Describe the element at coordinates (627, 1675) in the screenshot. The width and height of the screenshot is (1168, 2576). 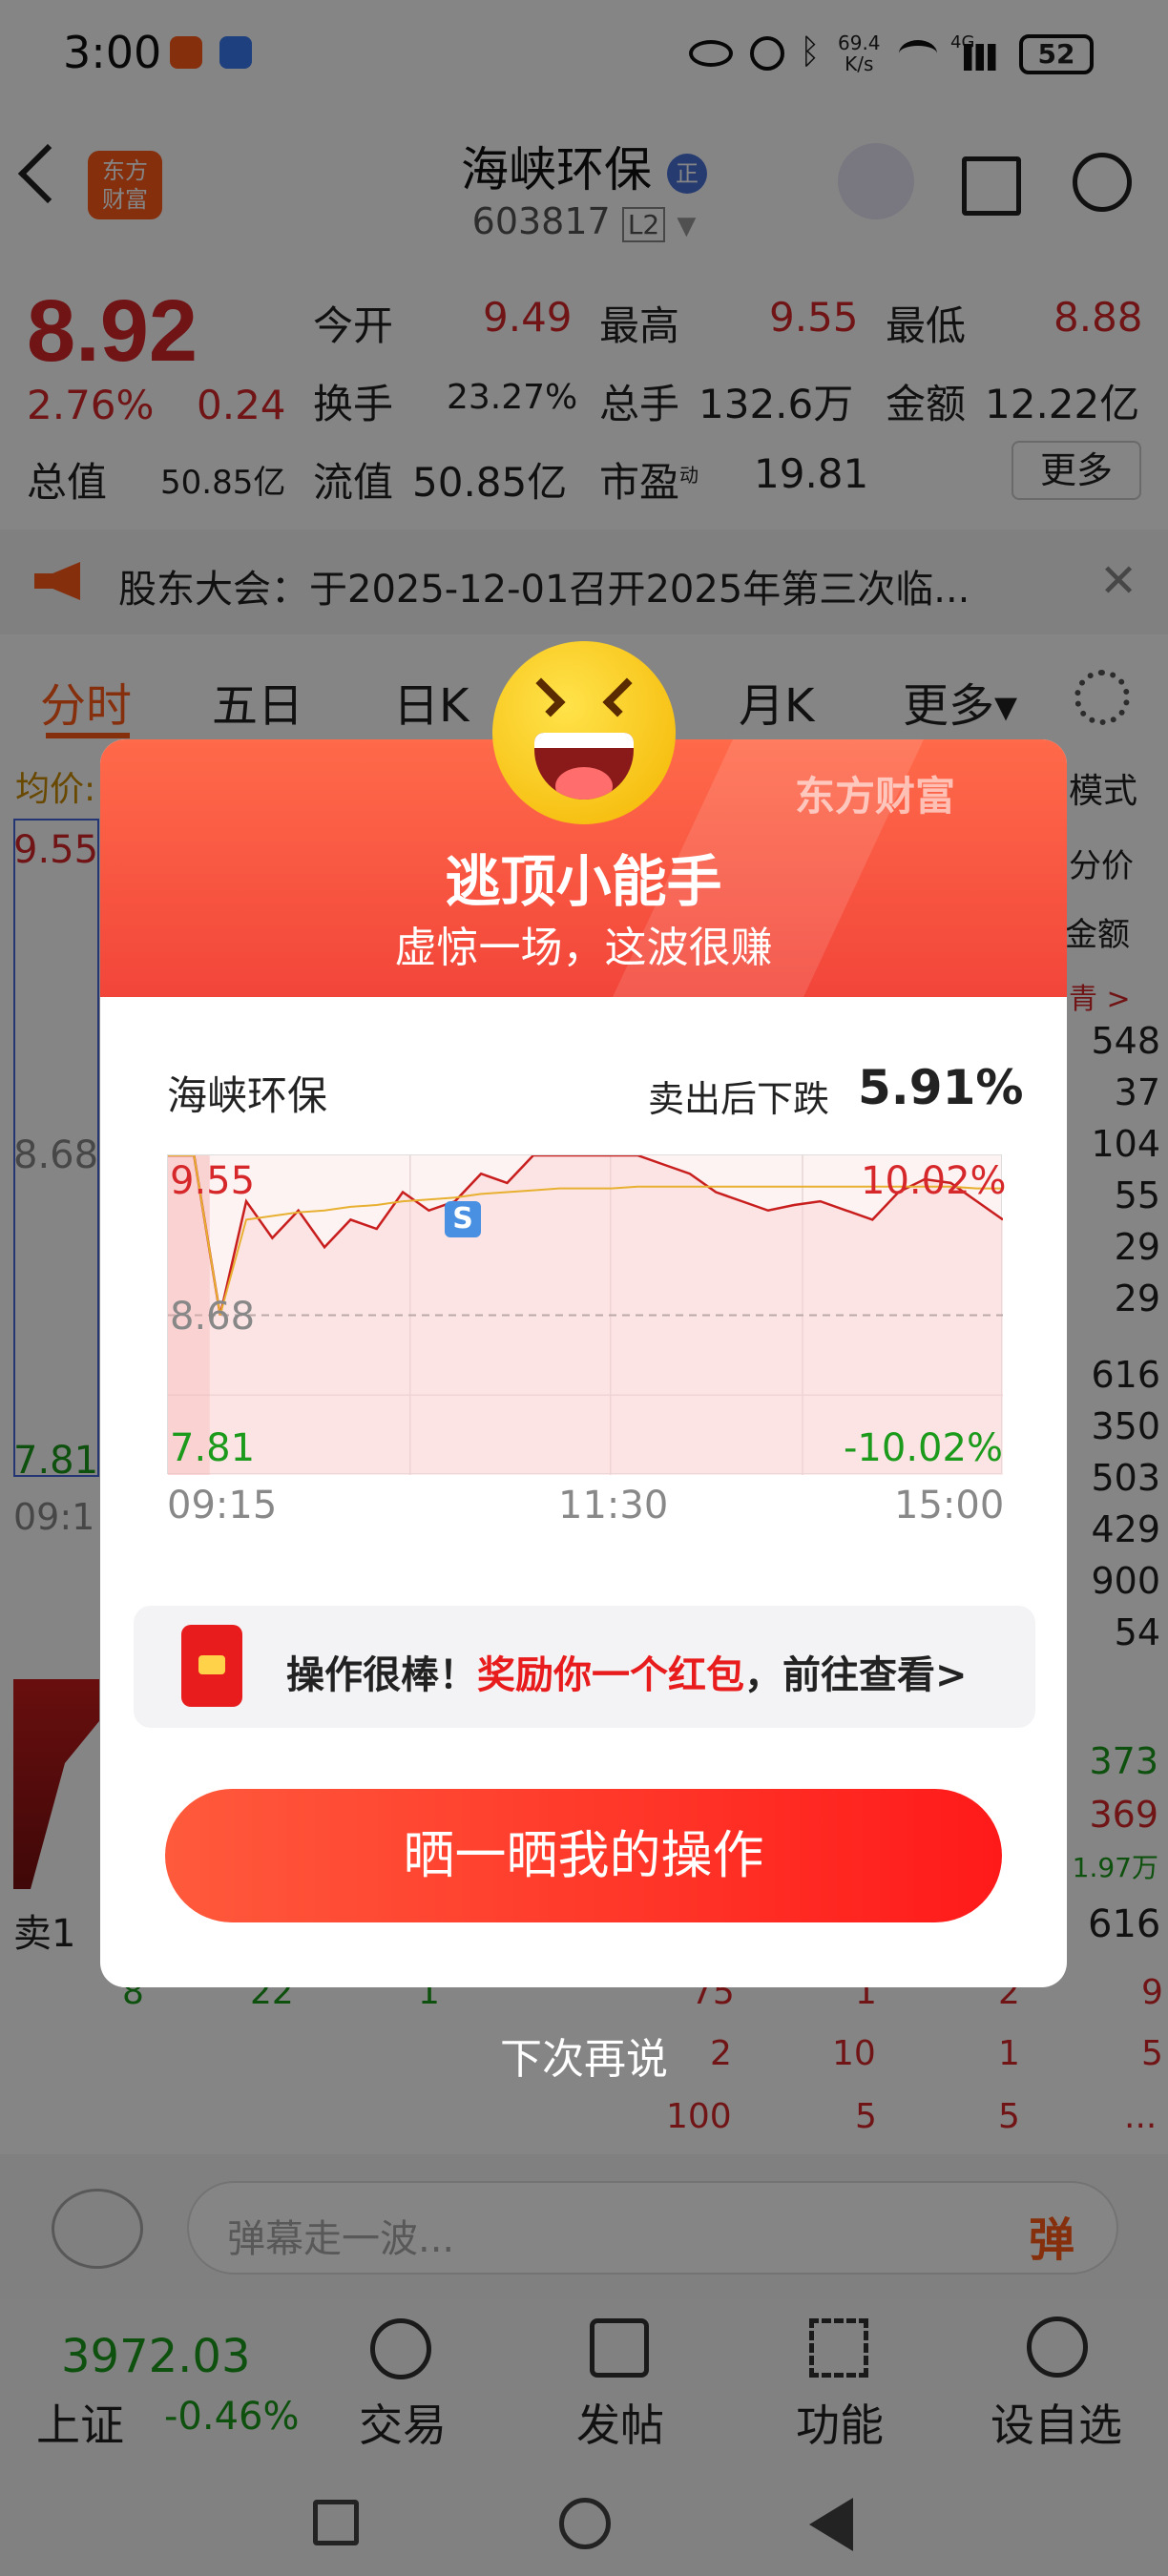
I see `reward-text: 操作很棒！奖励你一个红包，前往查看>` at that location.